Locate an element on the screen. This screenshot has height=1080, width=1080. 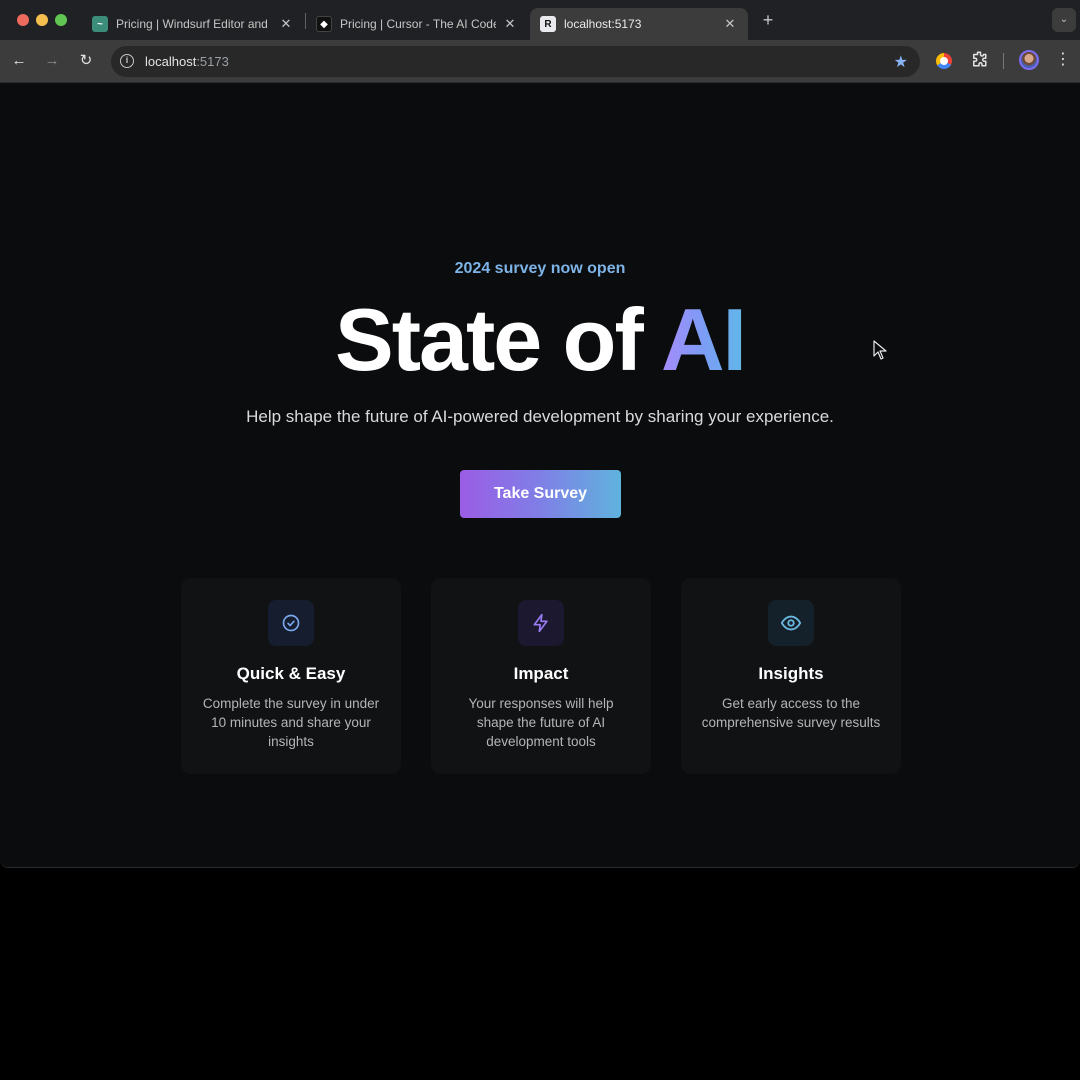
maximize-window-button is located at coordinates (61, 20).